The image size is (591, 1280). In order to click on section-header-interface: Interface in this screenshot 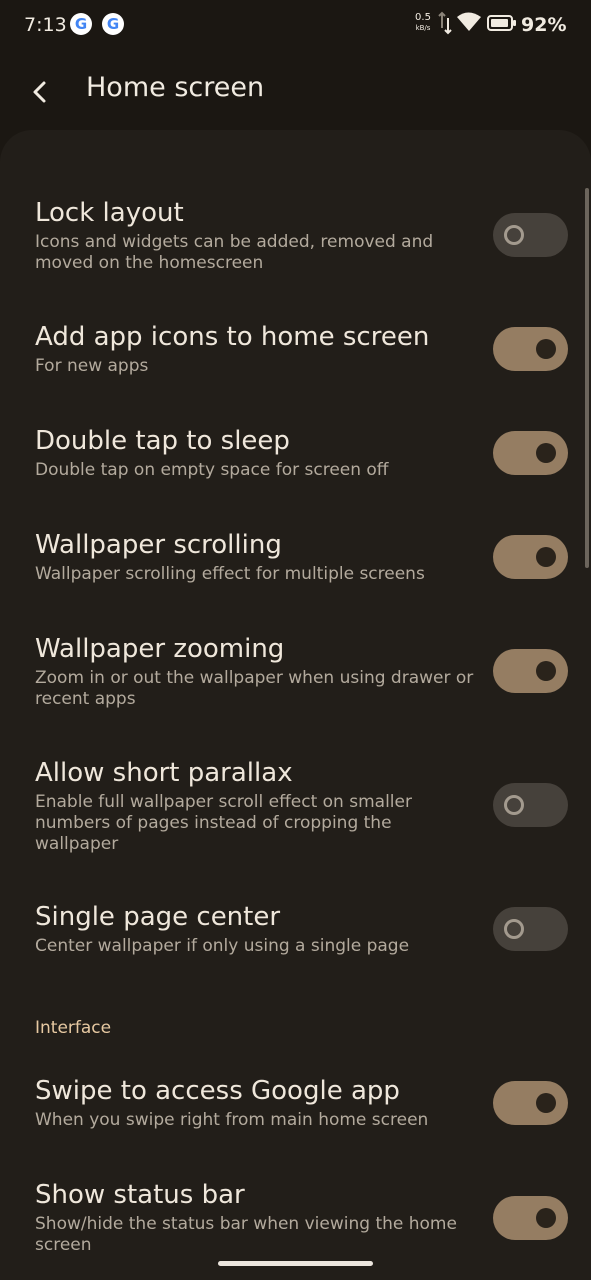, I will do `click(73, 1028)`.